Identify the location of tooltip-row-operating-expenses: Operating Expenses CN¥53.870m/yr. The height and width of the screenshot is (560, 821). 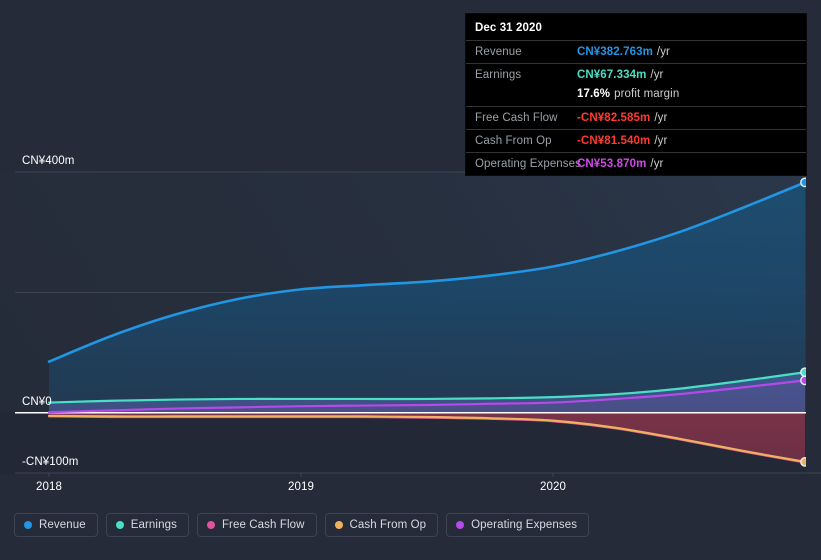
(636, 163).